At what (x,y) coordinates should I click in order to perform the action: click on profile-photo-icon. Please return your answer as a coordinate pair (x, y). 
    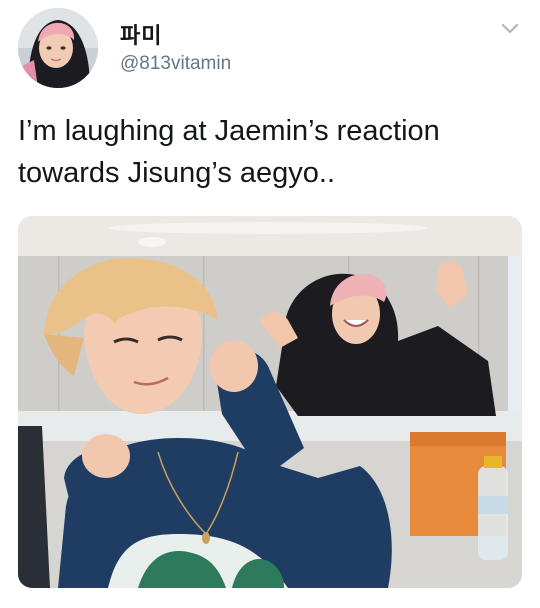
    Looking at the image, I should click on (58, 48).